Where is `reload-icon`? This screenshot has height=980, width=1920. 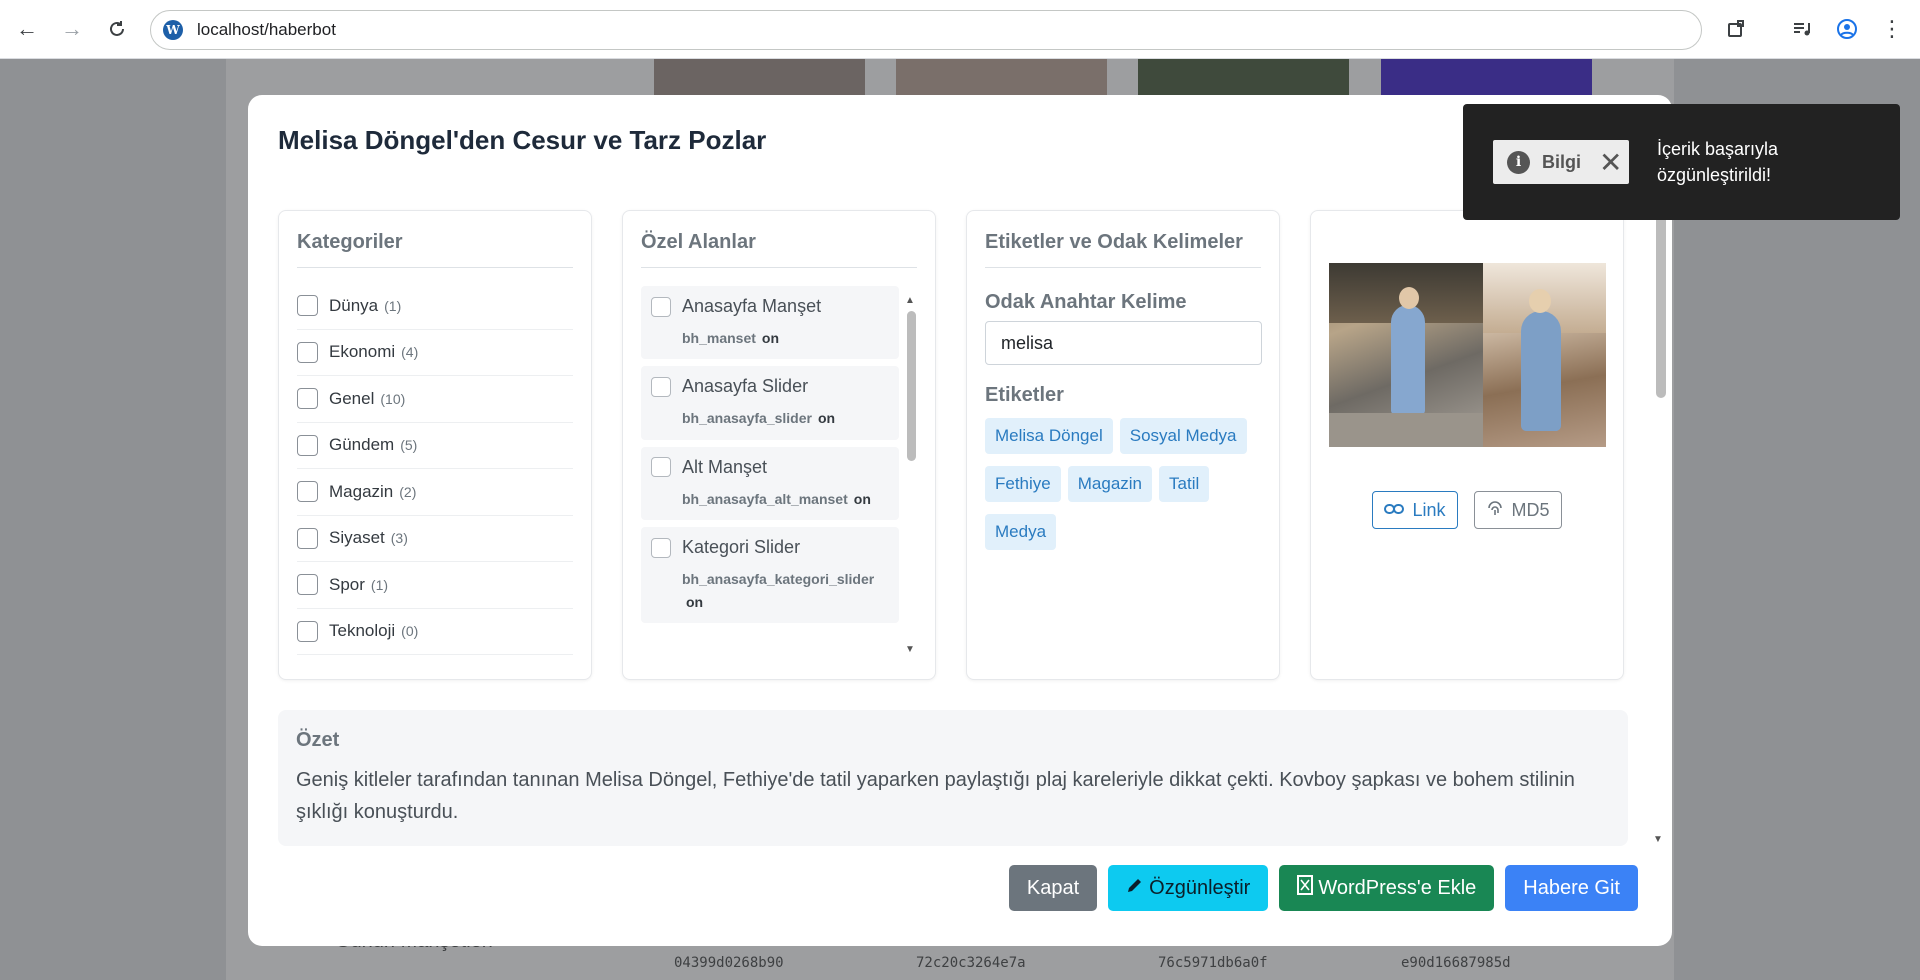
reload-icon is located at coordinates (117, 29).